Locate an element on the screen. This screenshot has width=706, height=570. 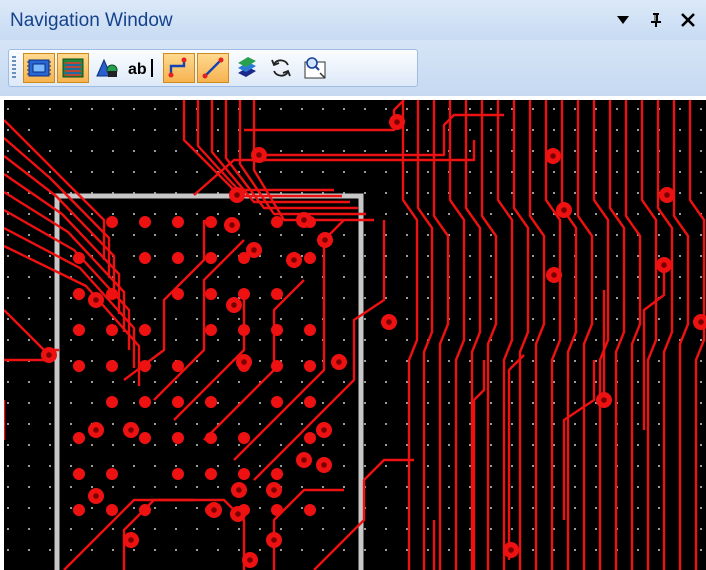
shapes-button is located at coordinates (107, 68).